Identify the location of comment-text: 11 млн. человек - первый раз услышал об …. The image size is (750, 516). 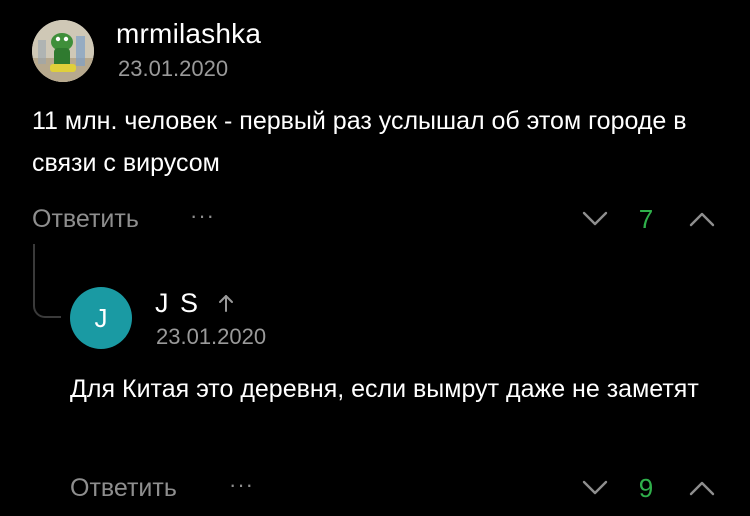
(359, 142).